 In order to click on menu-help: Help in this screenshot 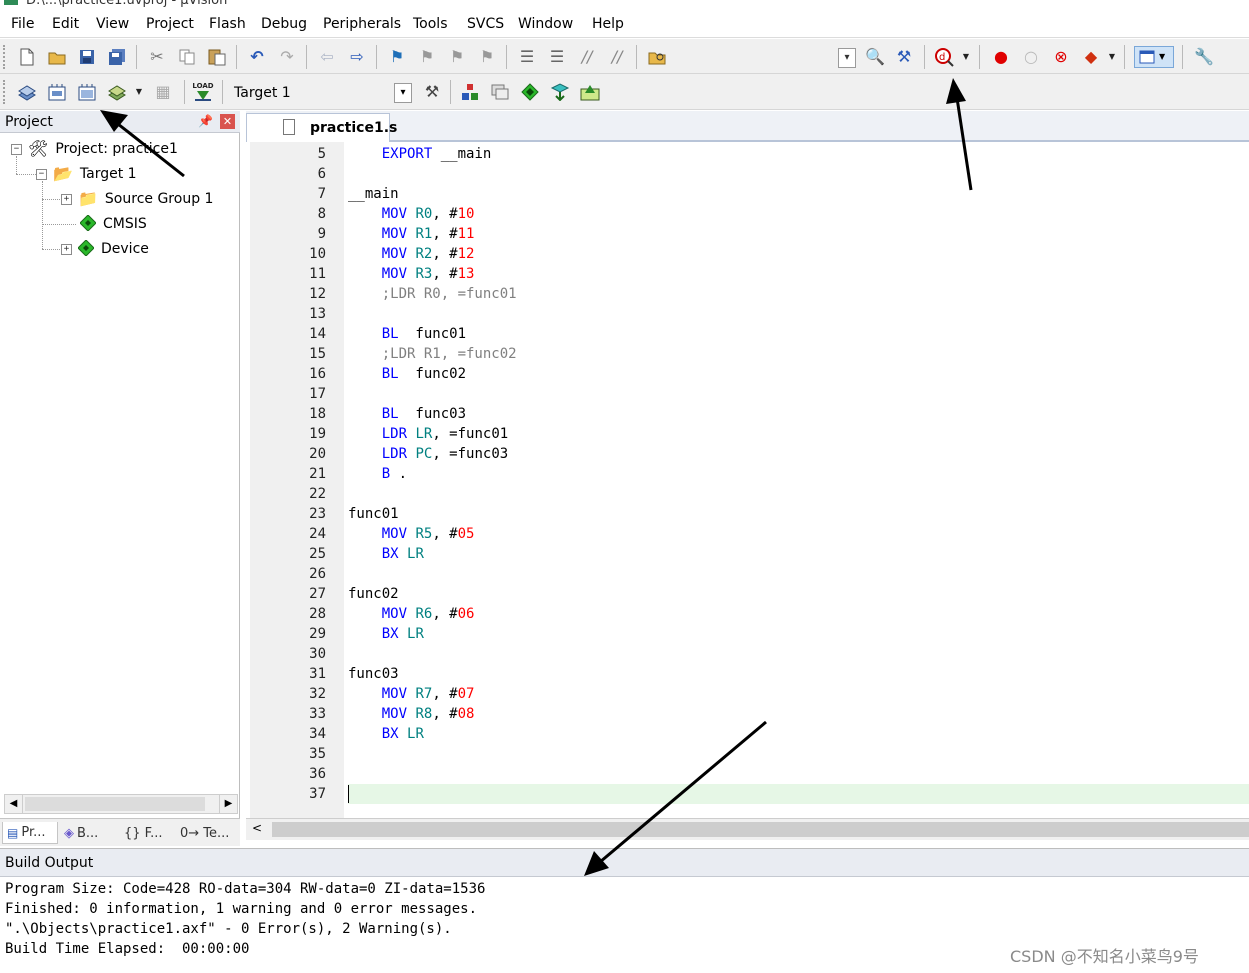, I will do `click(608, 24)`.